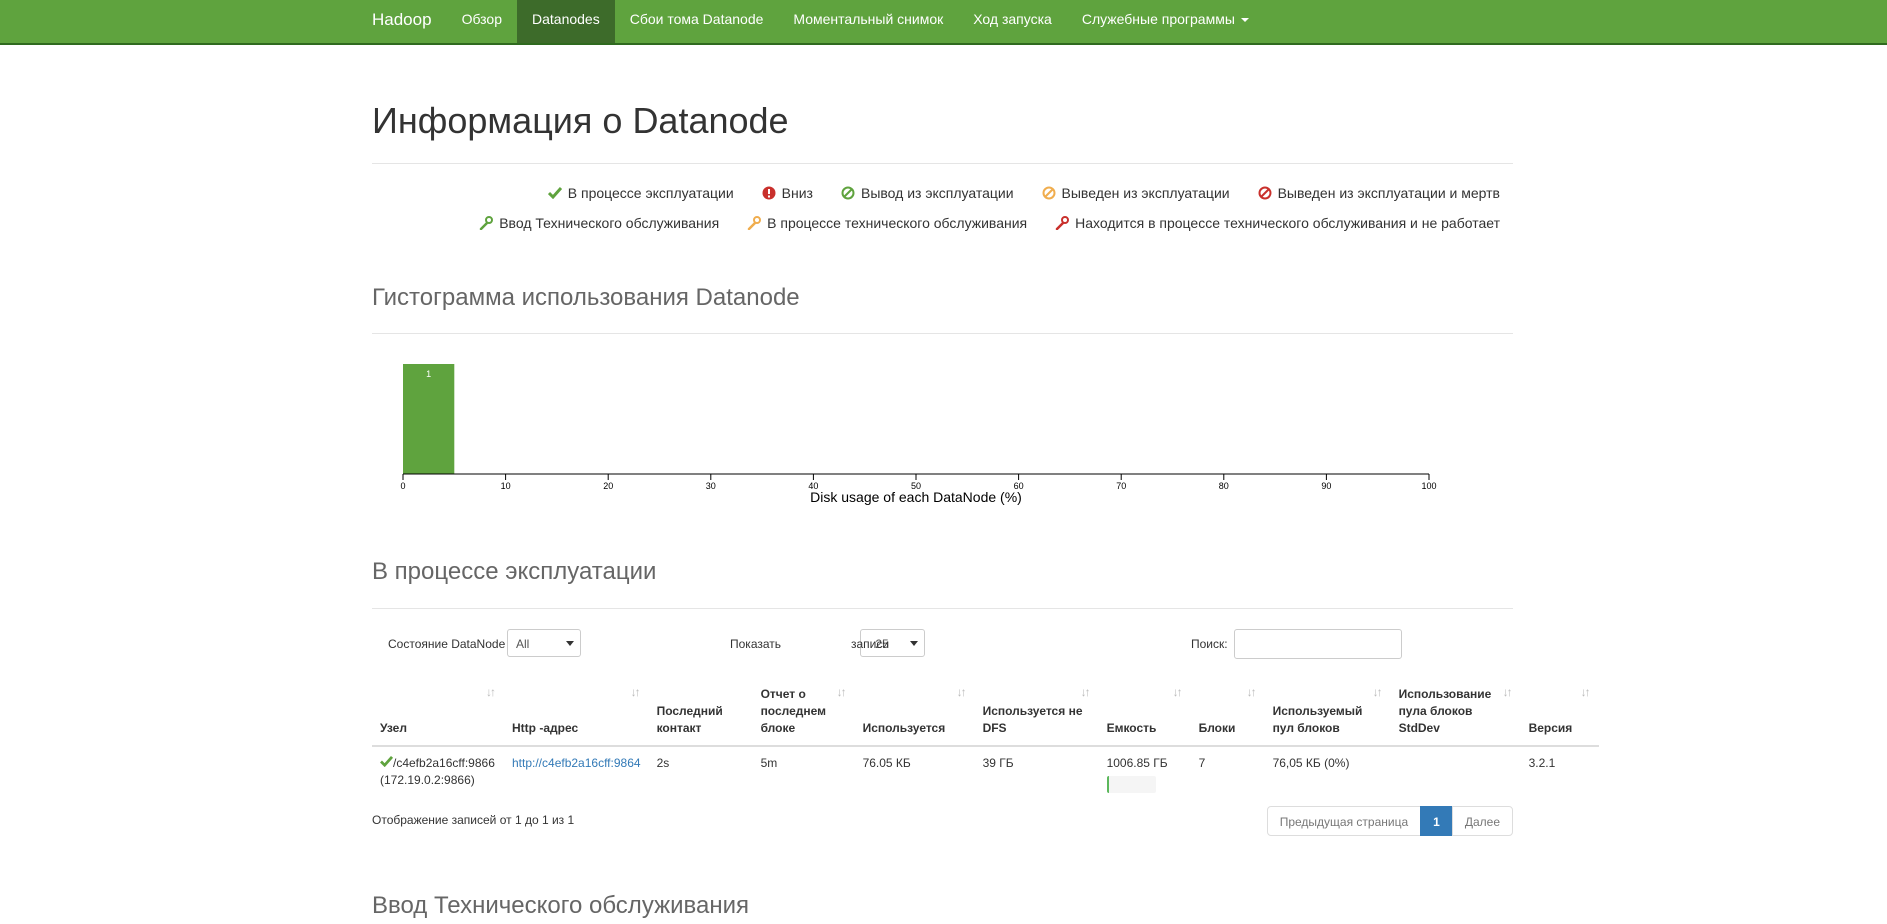 This screenshot has width=1887, height=924. What do you see at coordinates (393, 728) in the screenshot?
I see `col-label: Узел` at bounding box center [393, 728].